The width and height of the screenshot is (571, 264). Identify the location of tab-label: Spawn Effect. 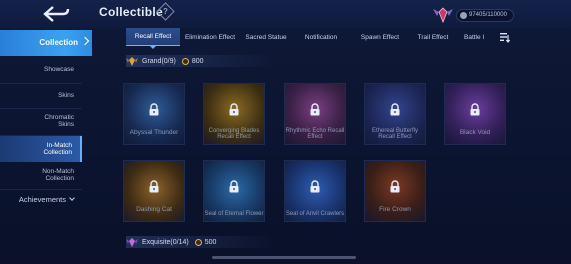
(380, 37).